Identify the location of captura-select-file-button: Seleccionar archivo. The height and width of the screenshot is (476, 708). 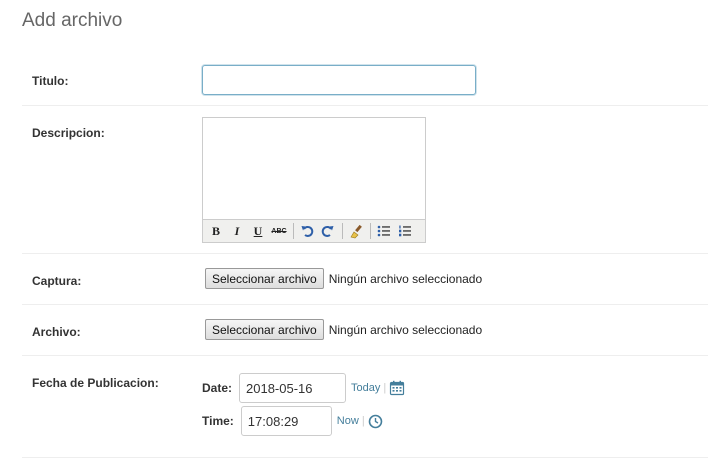
(264, 278).